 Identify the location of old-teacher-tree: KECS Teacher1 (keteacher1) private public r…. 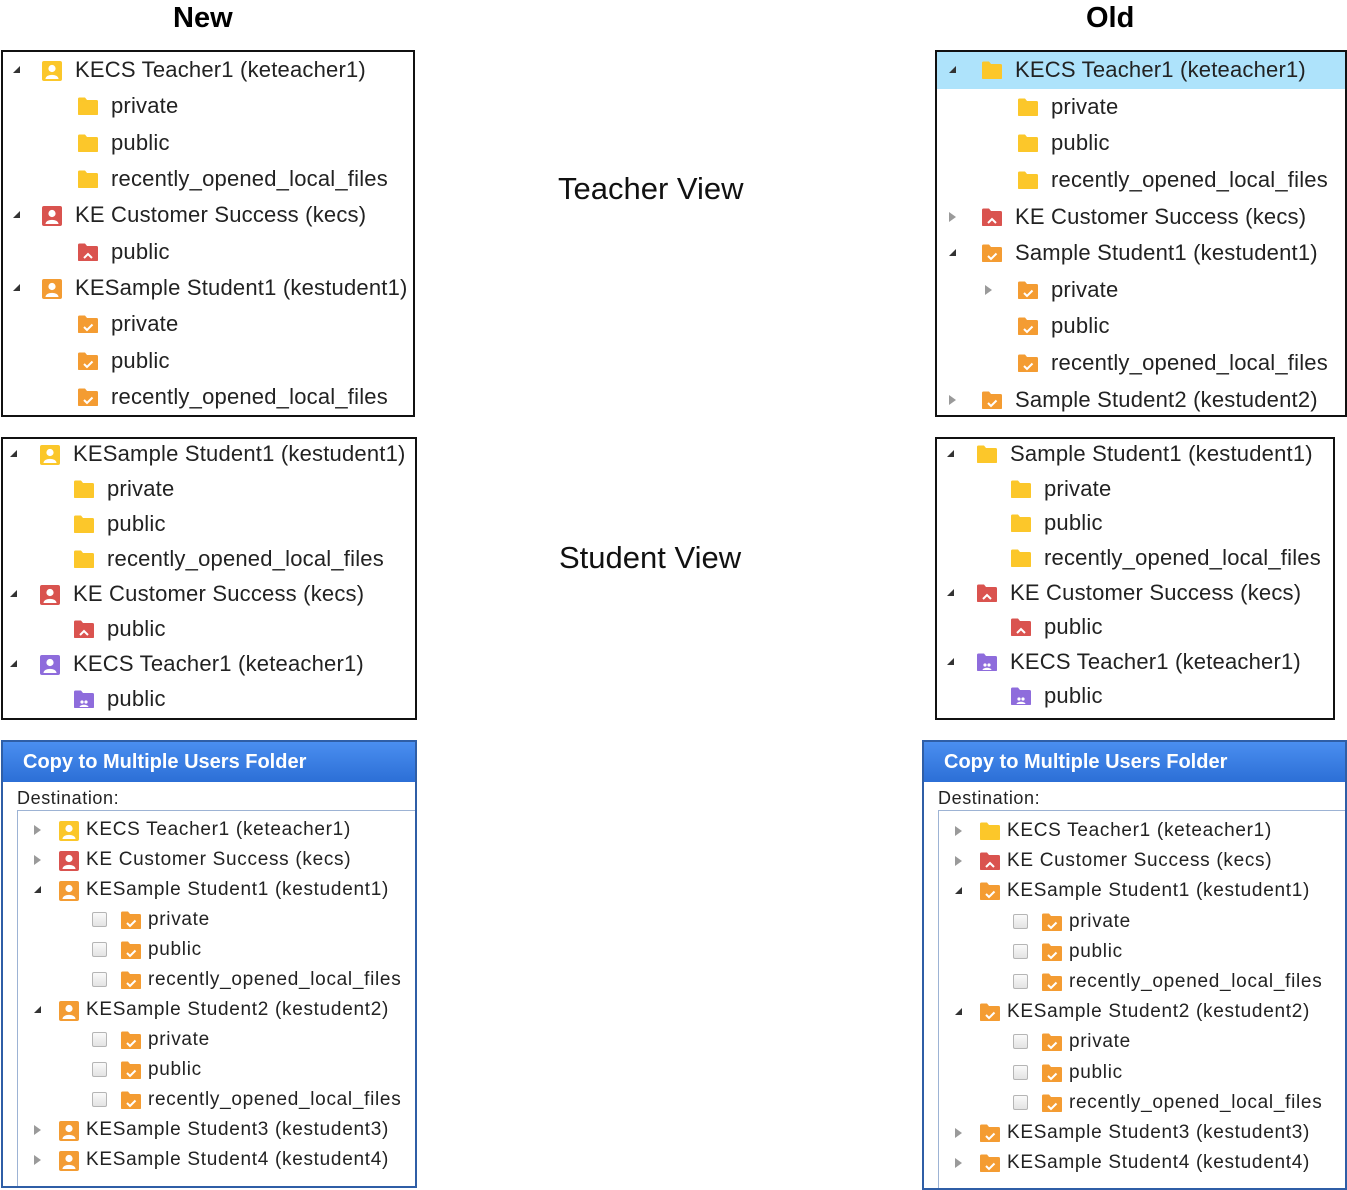
(1141, 233).